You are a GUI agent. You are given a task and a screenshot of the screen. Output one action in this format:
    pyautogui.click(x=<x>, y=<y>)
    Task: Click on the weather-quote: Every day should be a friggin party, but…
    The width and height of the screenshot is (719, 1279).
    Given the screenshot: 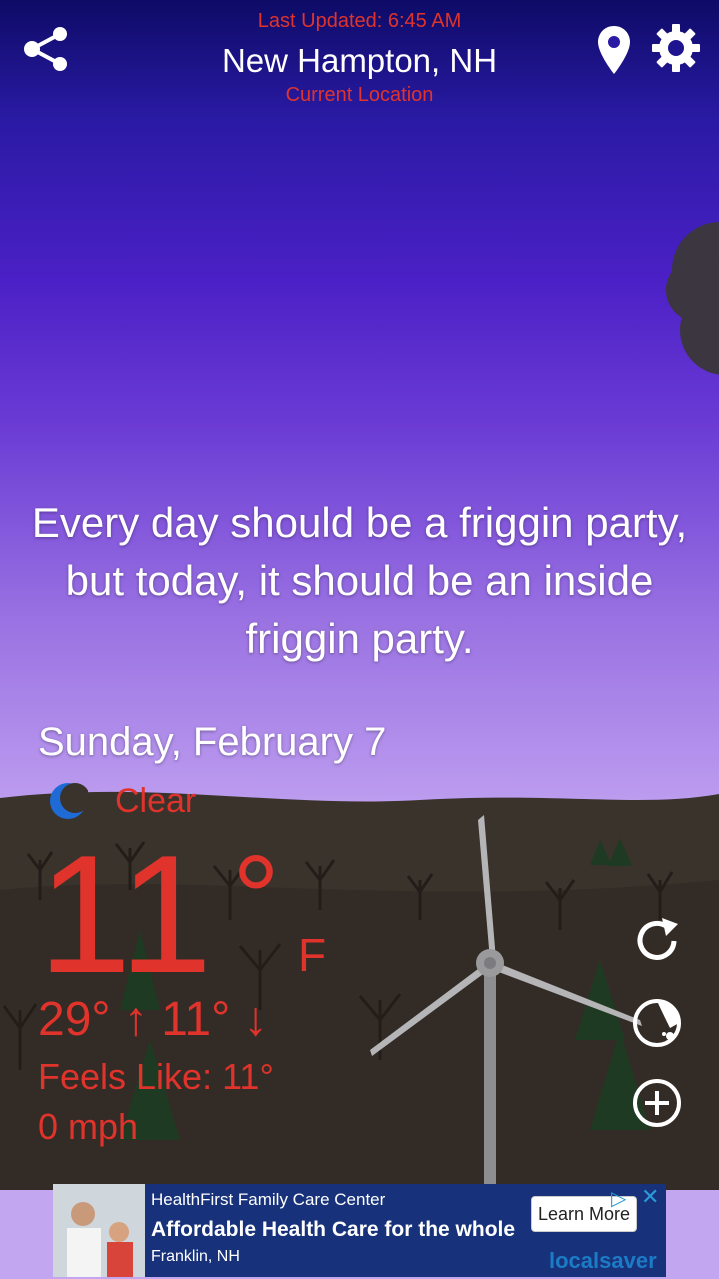 What is the action you would take?
    pyautogui.click(x=359, y=580)
    